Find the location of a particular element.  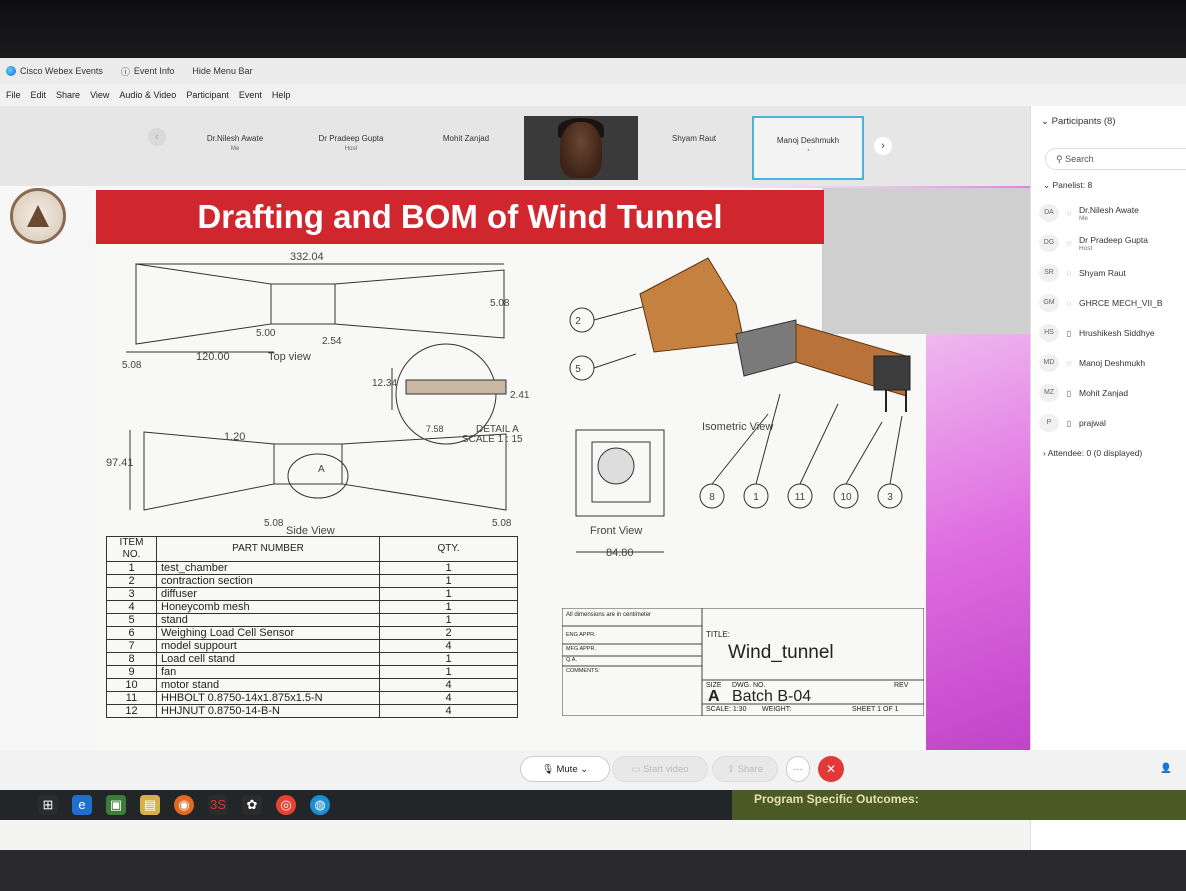

bom-row: 3 diffuser 1 is located at coordinates (312, 594).